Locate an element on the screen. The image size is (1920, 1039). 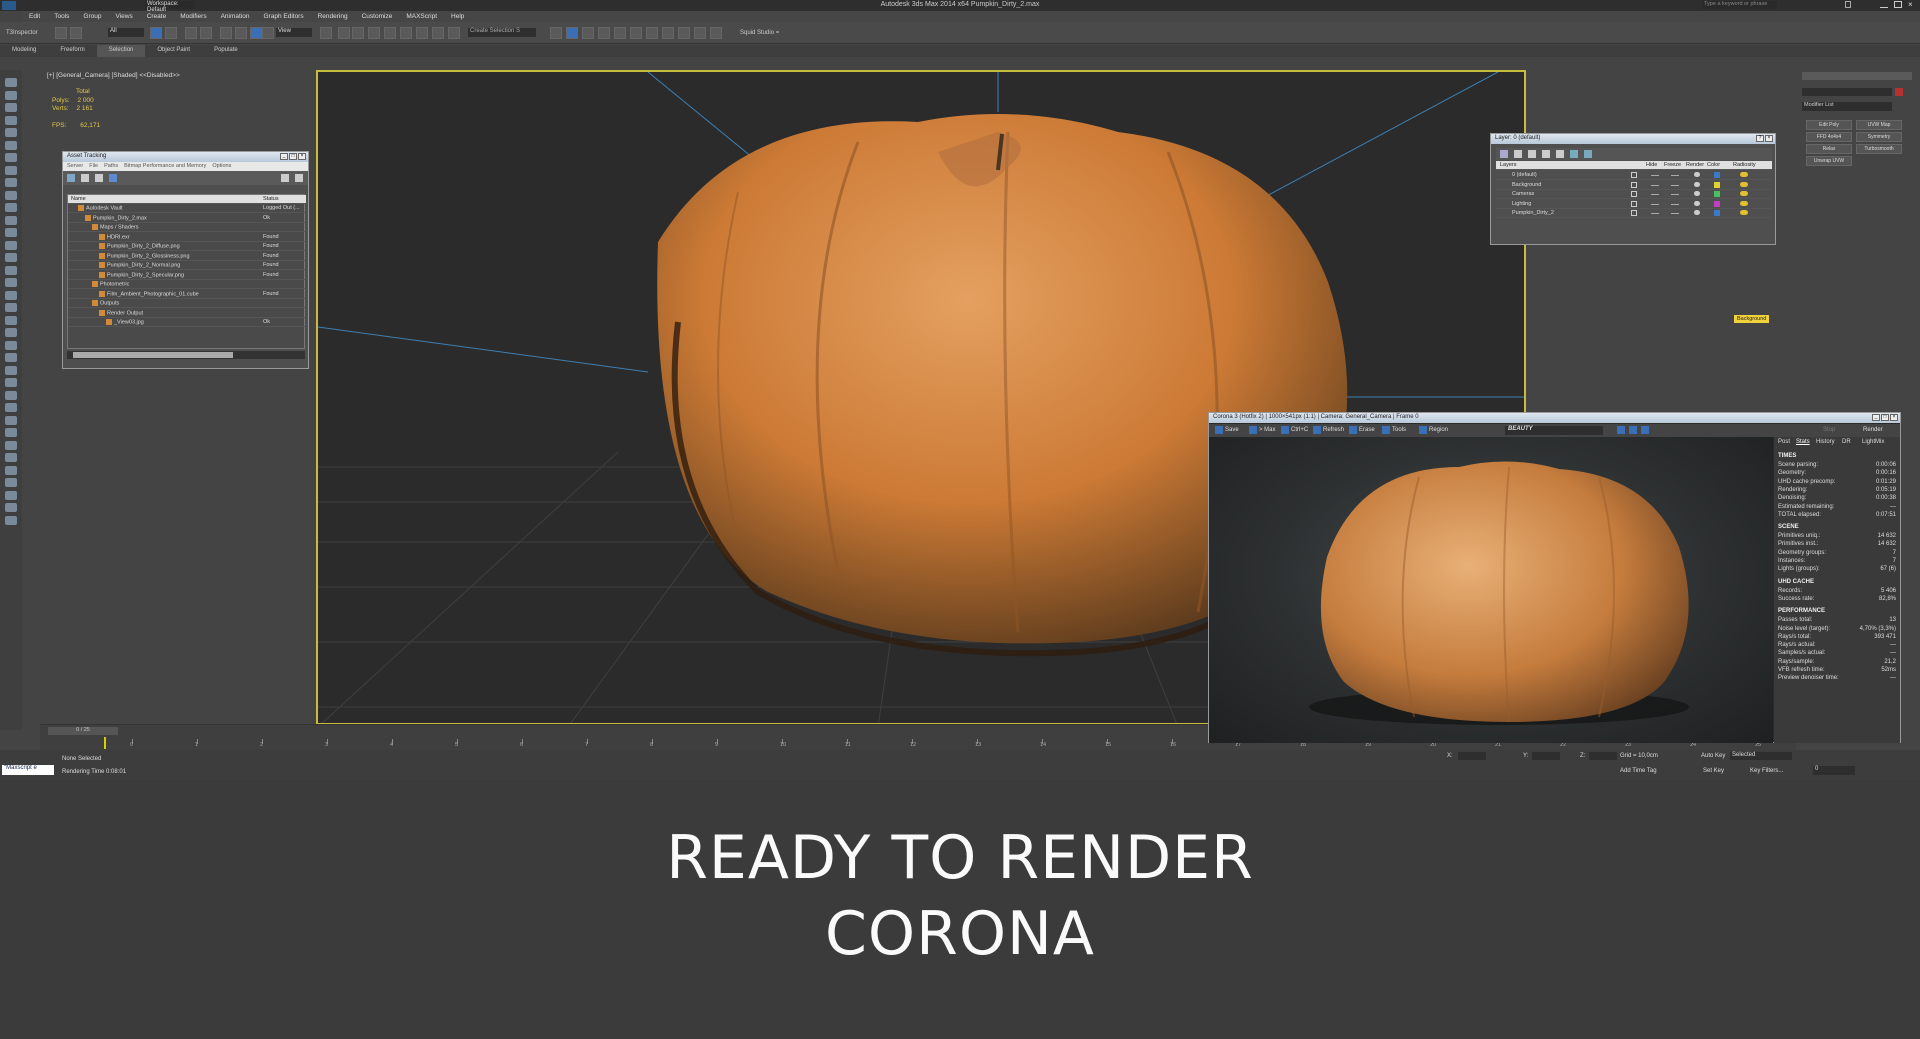
x-coordinate-field is located at coordinates (1472, 756).